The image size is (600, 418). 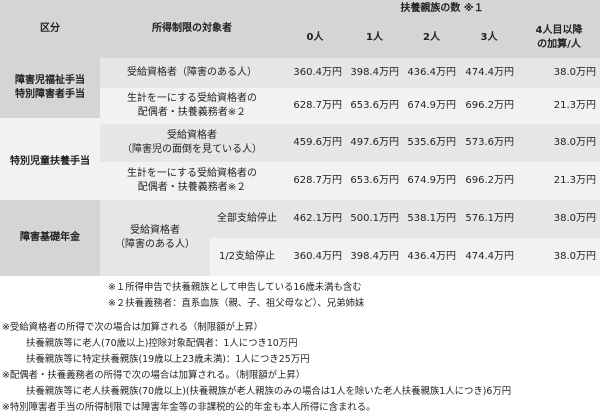 I want to click on row-5-target: 受給資格者 （障害のある人）, so click(x=155, y=238).